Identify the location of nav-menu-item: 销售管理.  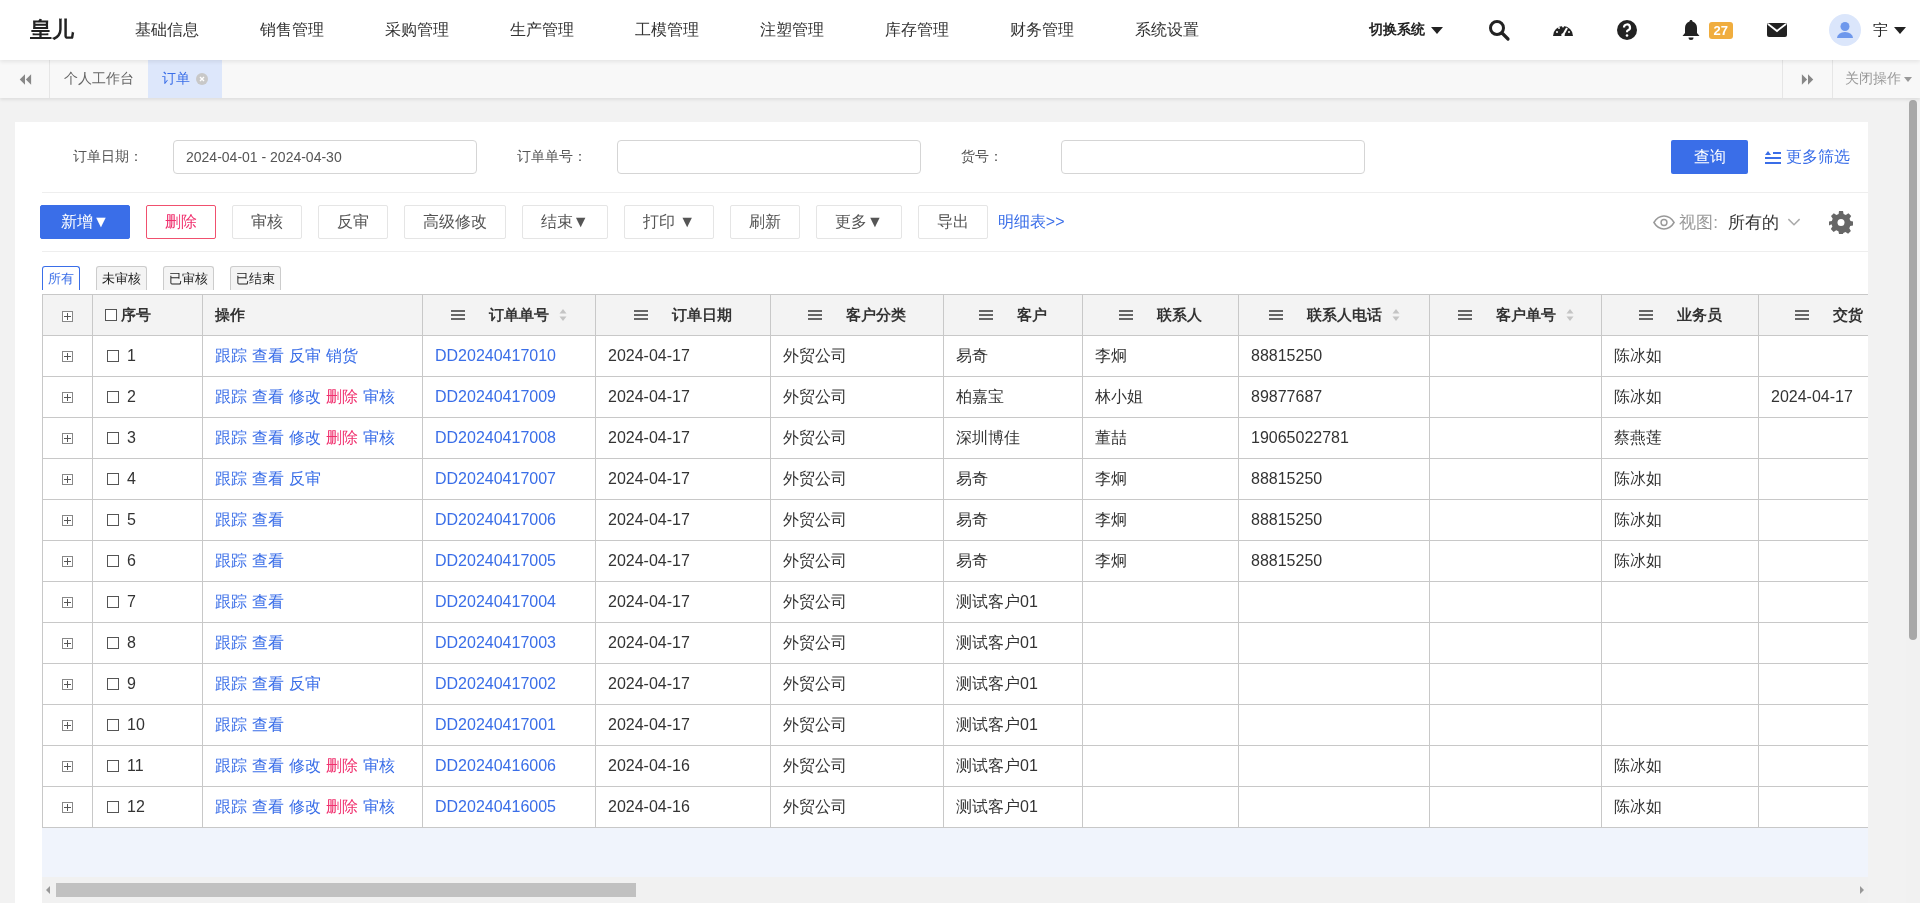
(322, 30).